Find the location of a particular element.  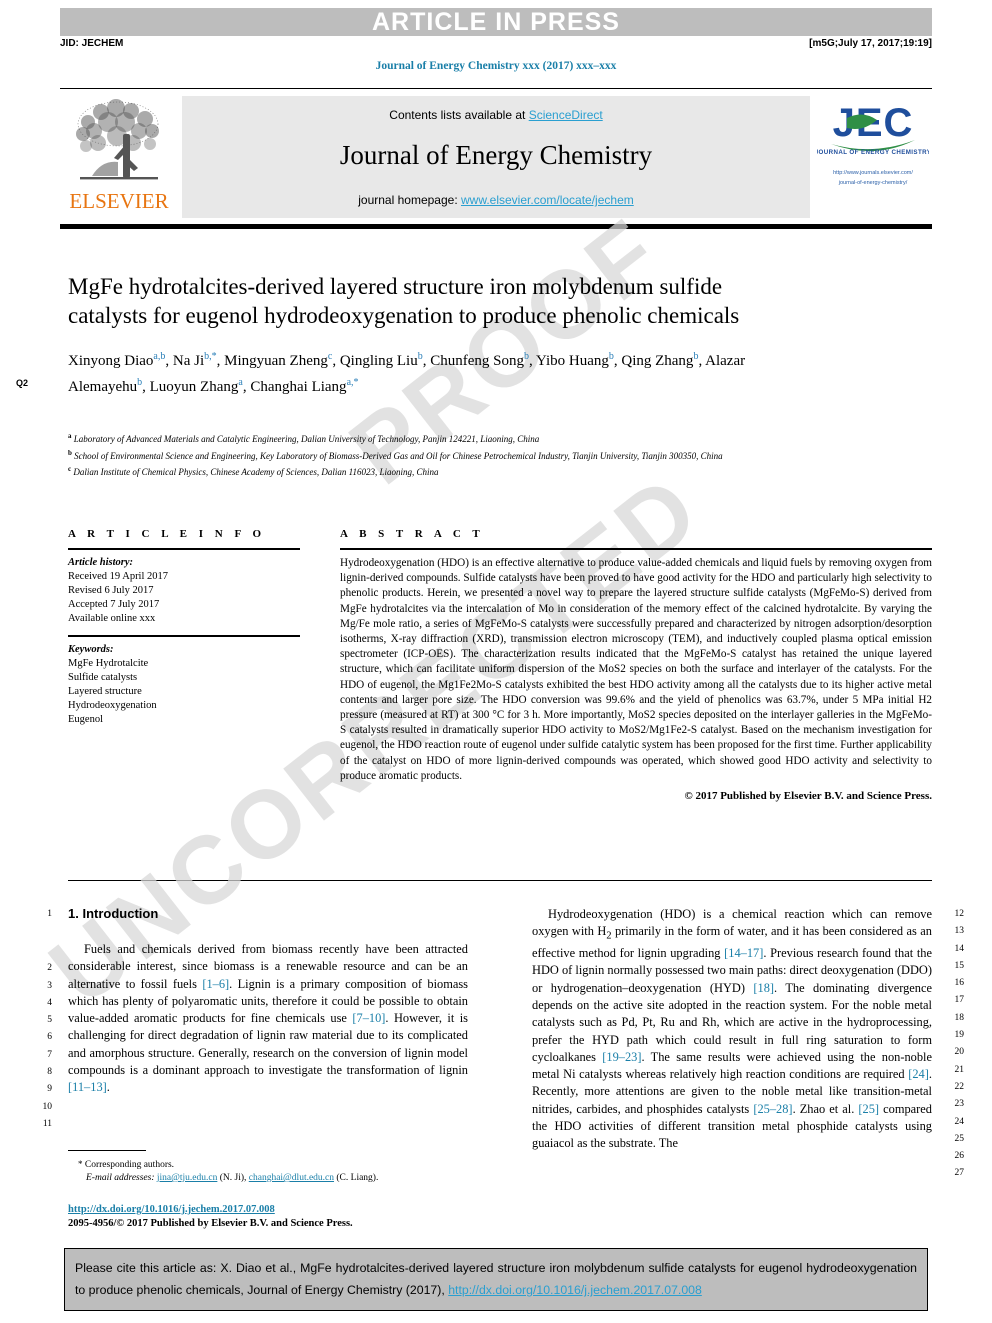

citation-ref: [1–6] is located at coordinates (215, 984).